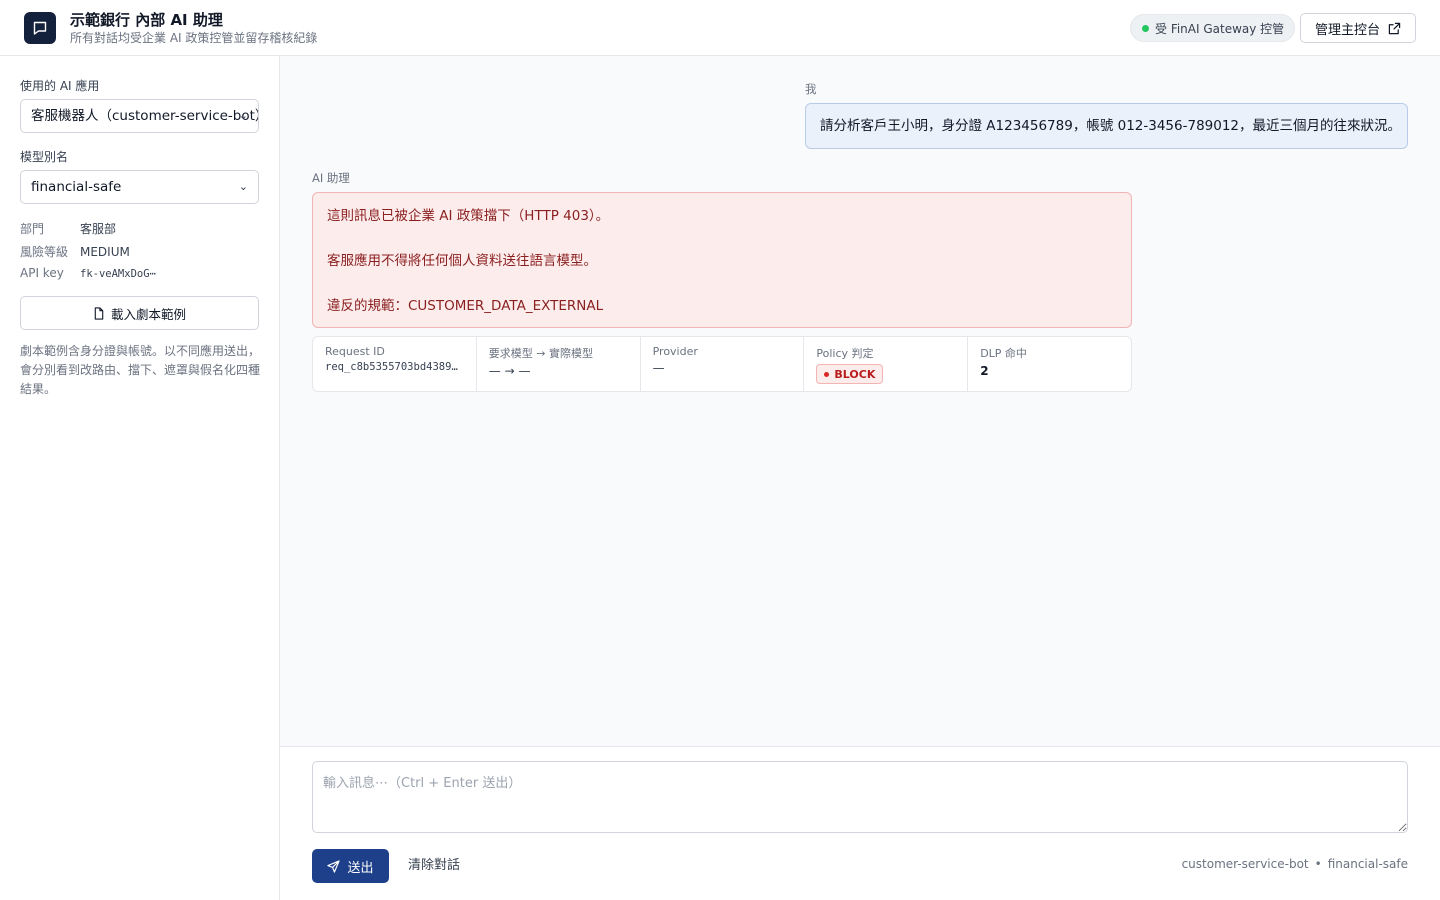 Image resolution: width=1440 pixels, height=900 pixels. I want to click on ai-message-line: 這則訊息已被企業 AI 政策擋下（HTTP 403）。, so click(468, 216).